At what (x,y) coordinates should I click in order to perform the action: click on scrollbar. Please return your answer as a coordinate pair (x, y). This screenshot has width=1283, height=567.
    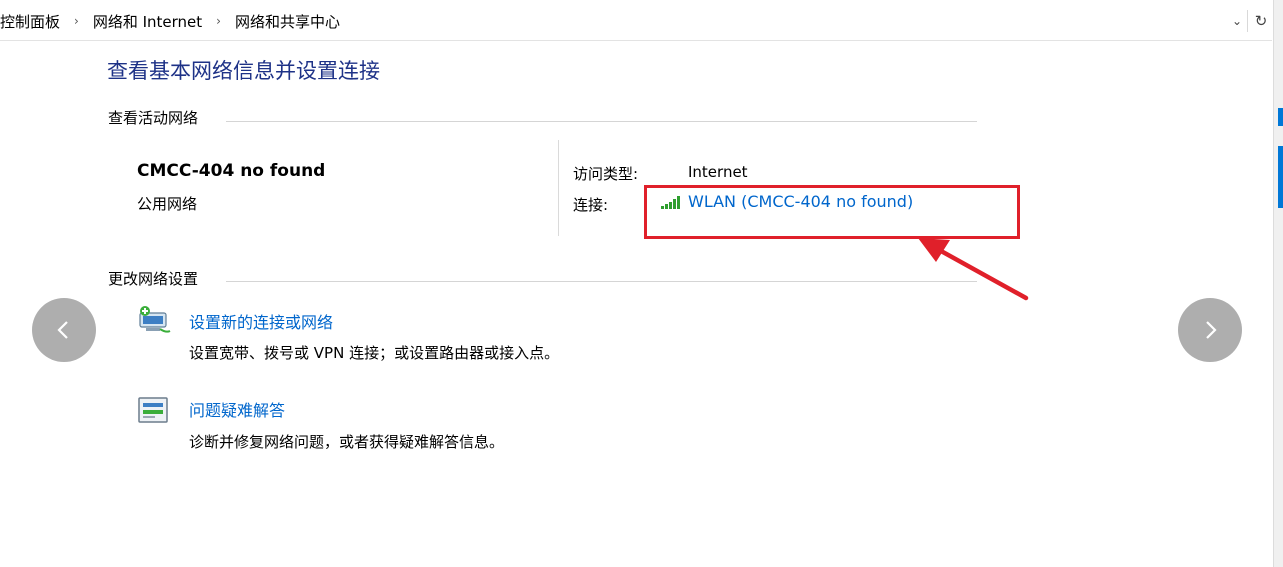
    Looking at the image, I should click on (1278, 283).